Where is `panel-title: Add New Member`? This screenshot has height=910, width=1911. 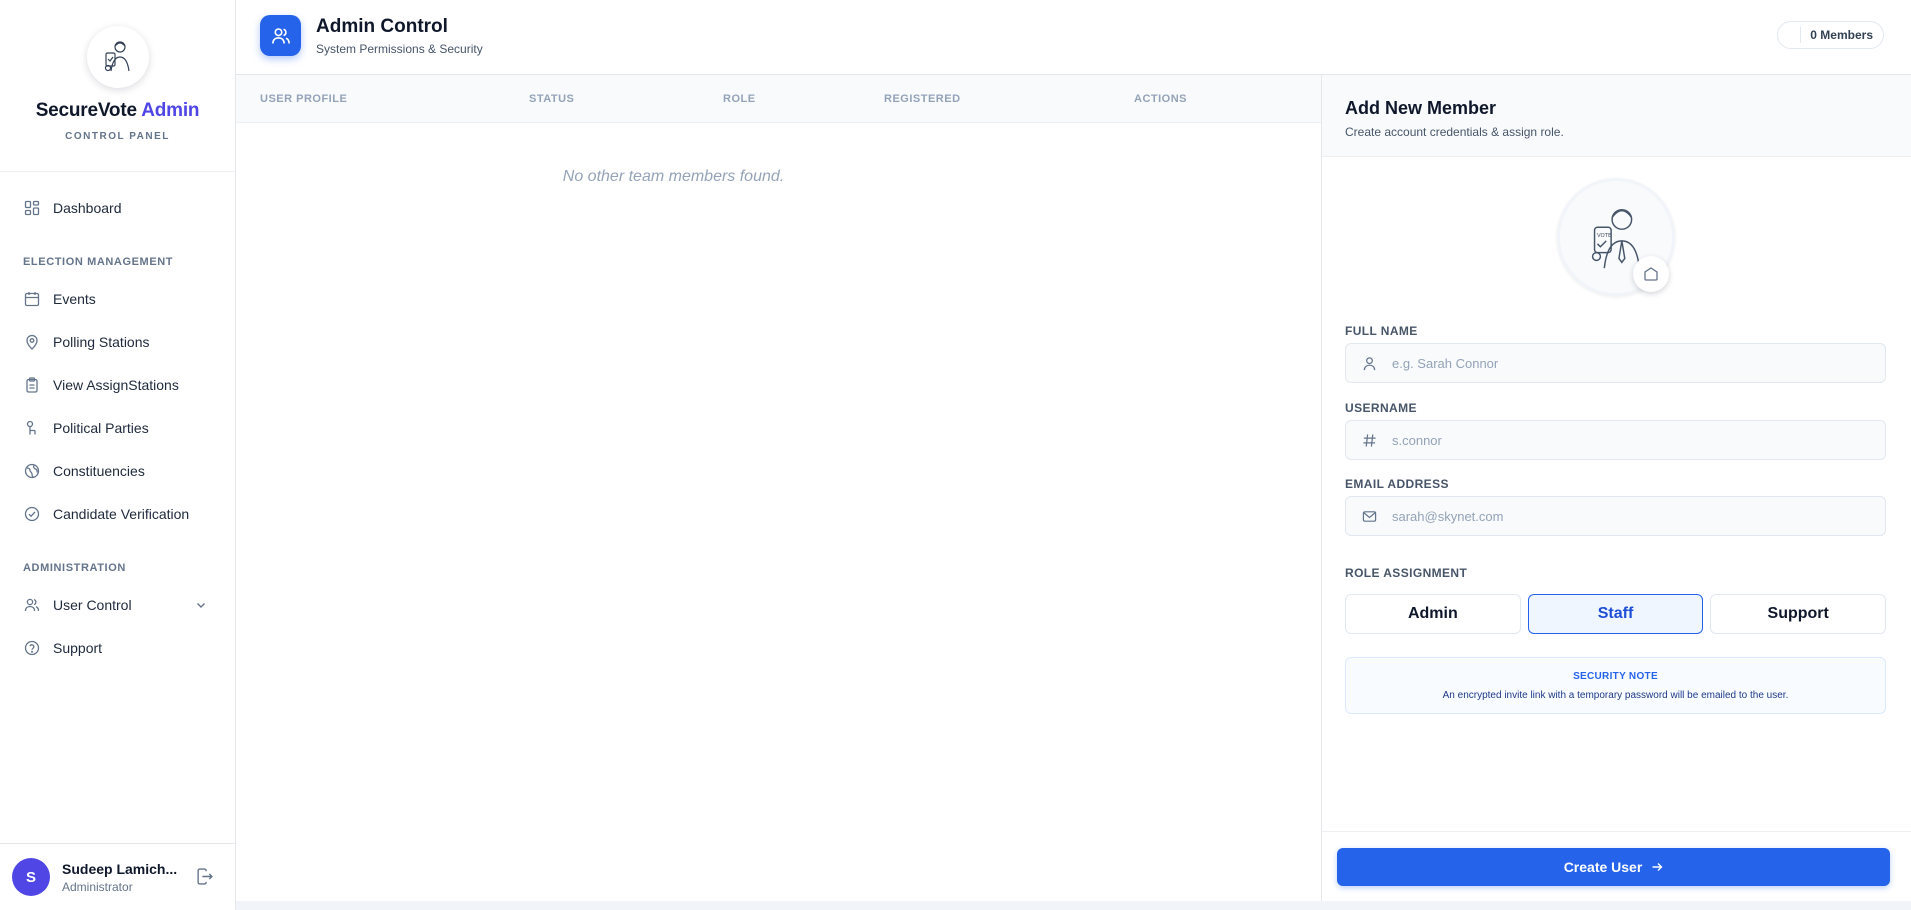 panel-title: Add New Member is located at coordinates (1421, 108).